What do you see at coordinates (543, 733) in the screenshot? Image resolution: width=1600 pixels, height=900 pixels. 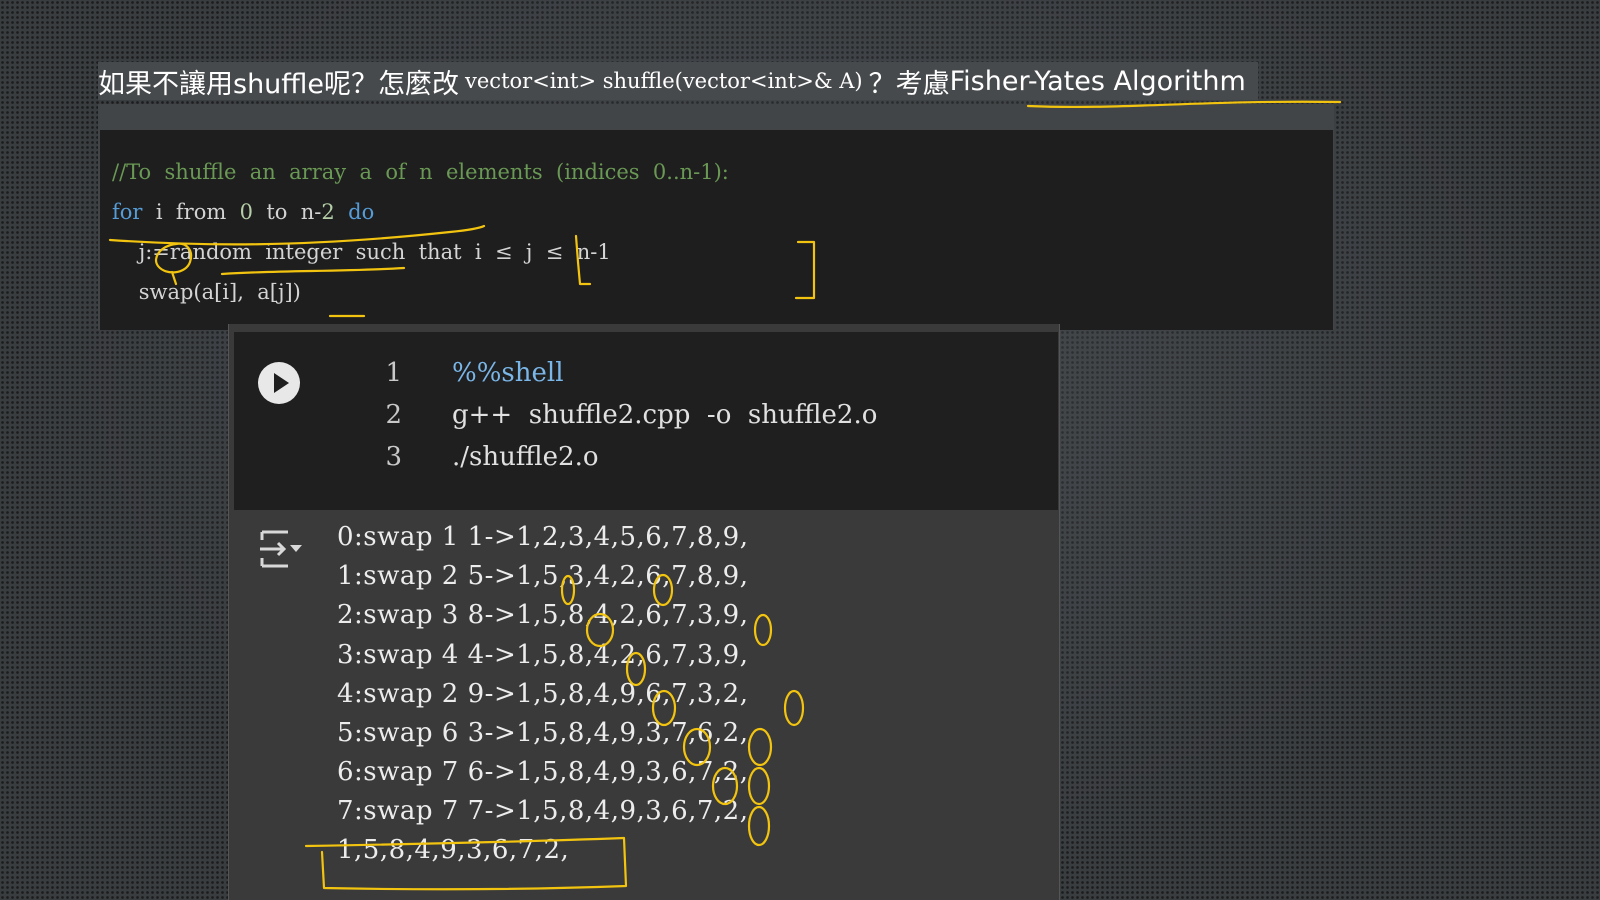 I see `output-line: 5:swap 6 3->1,5,8,4,9,3,7,6,2,` at bounding box center [543, 733].